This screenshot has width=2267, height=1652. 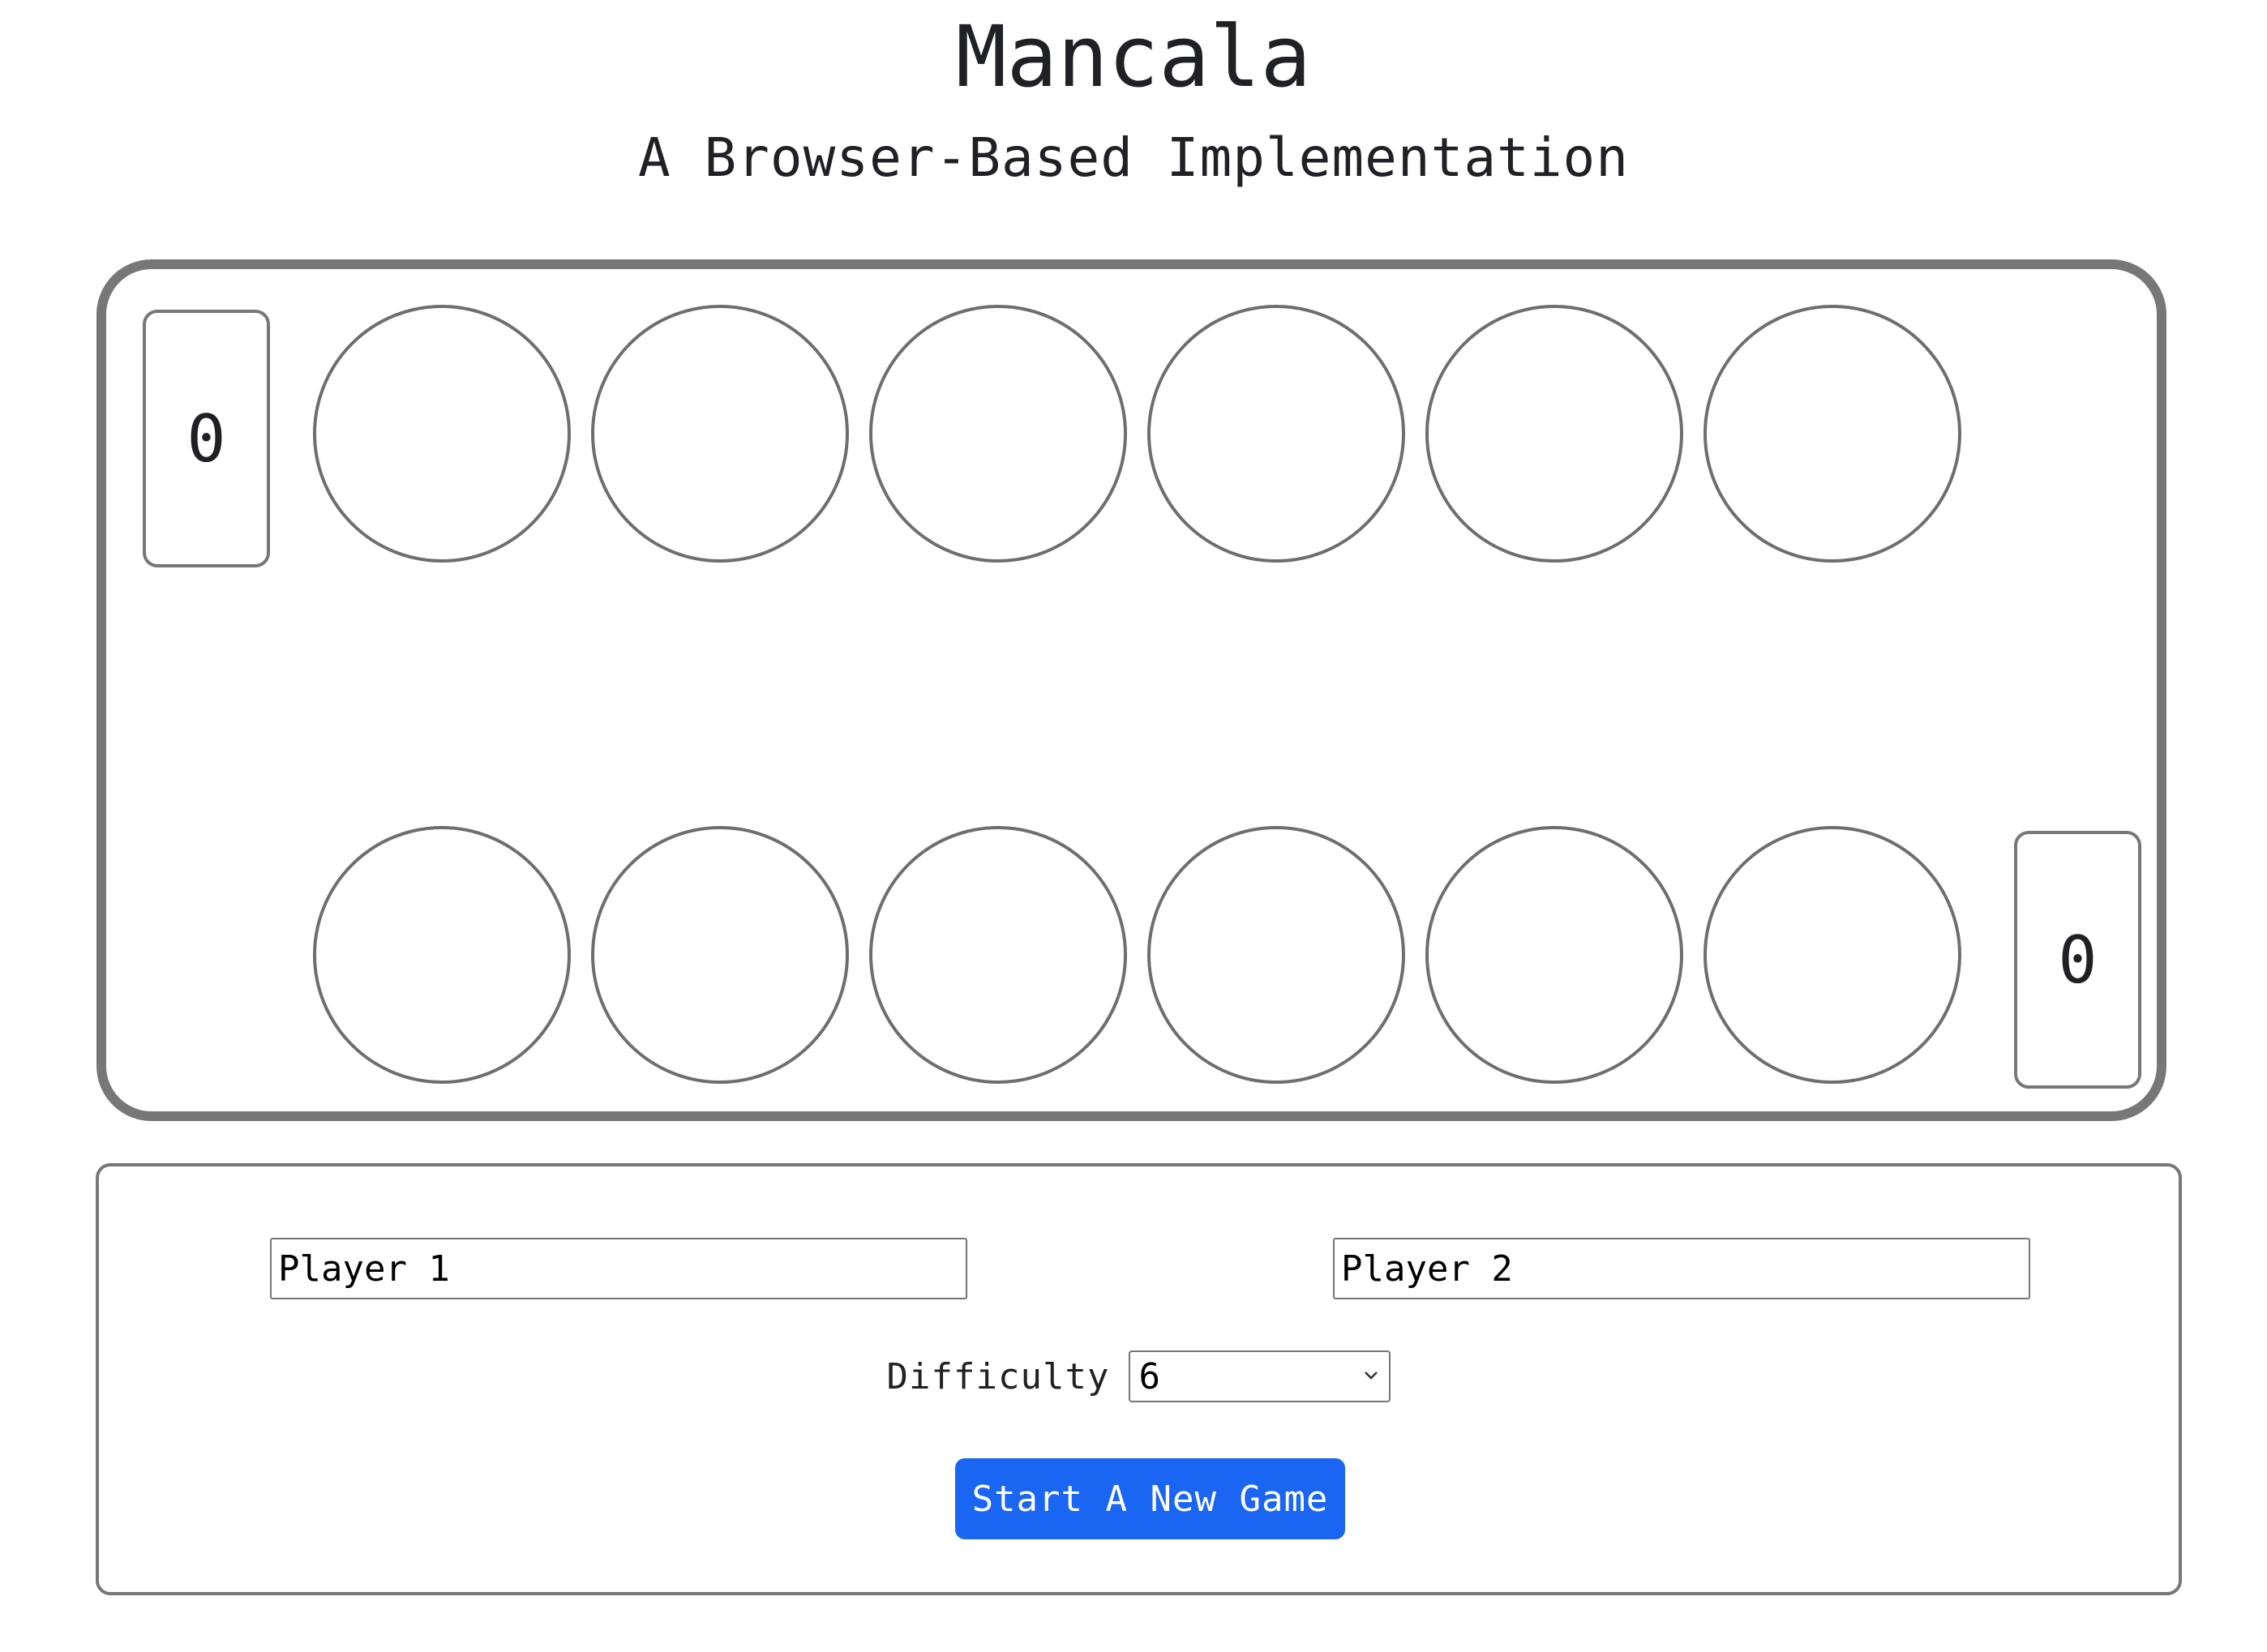 I want to click on left-store: 0, so click(x=206, y=438).